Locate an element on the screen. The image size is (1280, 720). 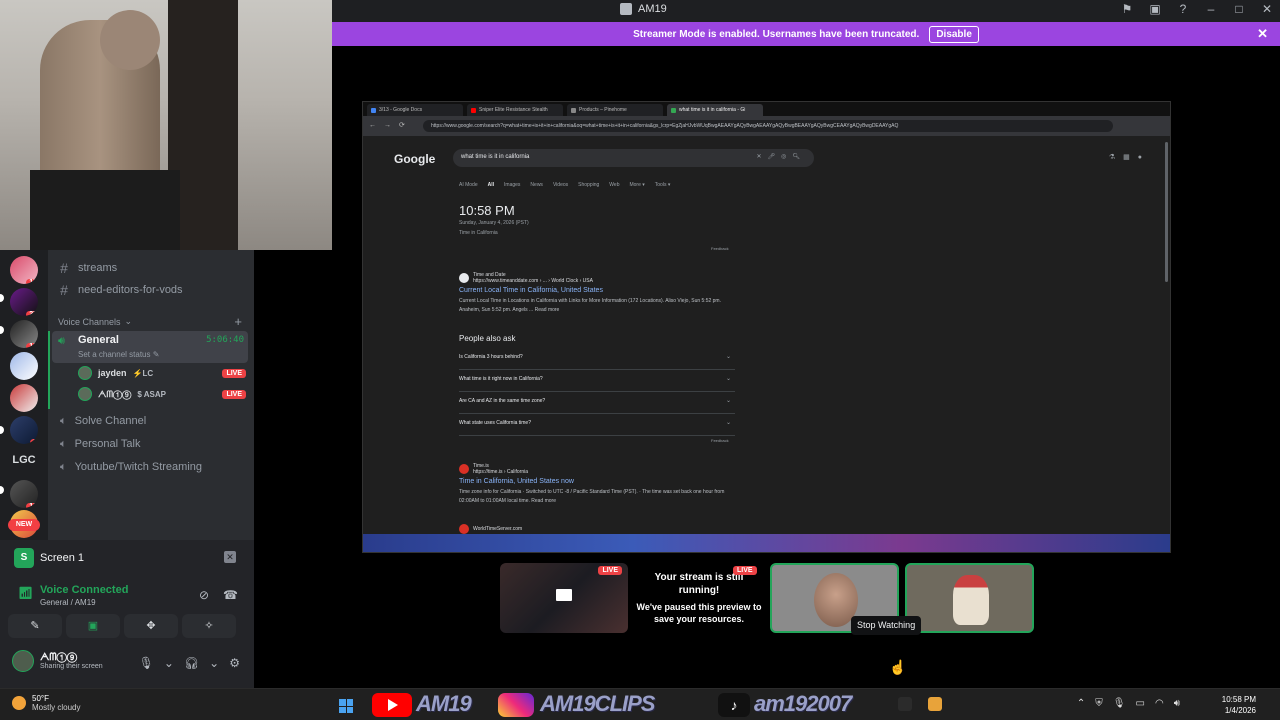
result-source: WorldTimeServer.com is located at coordinates (498, 529).